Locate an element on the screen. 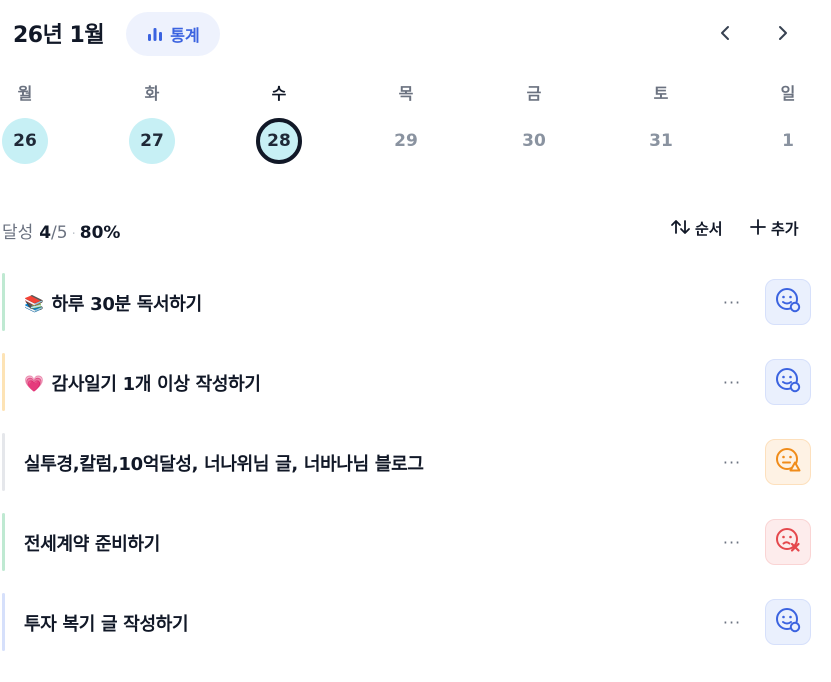 The width and height of the screenshot is (831, 682). next-week-button is located at coordinates (783, 35).